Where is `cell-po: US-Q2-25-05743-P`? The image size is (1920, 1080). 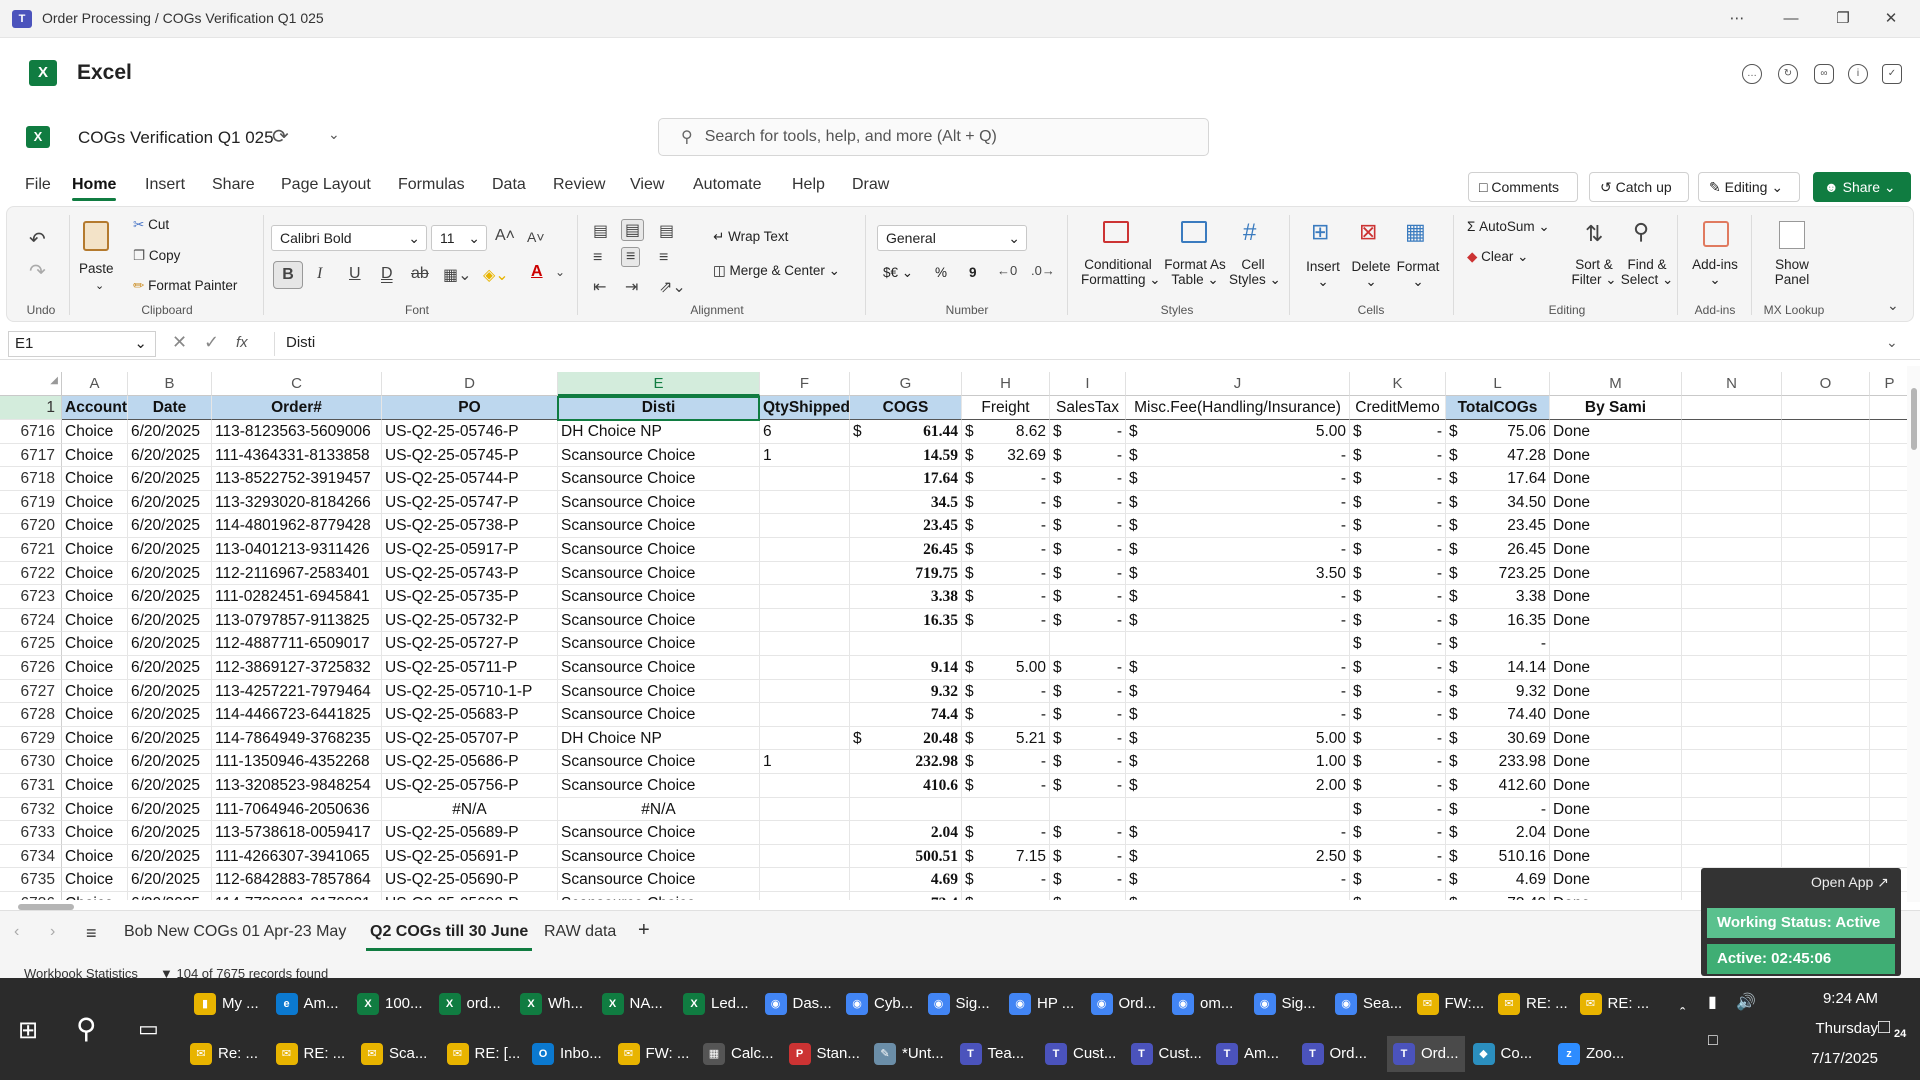
cell-po: US-Q2-25-05743-P is located at coordinates (470, 573).